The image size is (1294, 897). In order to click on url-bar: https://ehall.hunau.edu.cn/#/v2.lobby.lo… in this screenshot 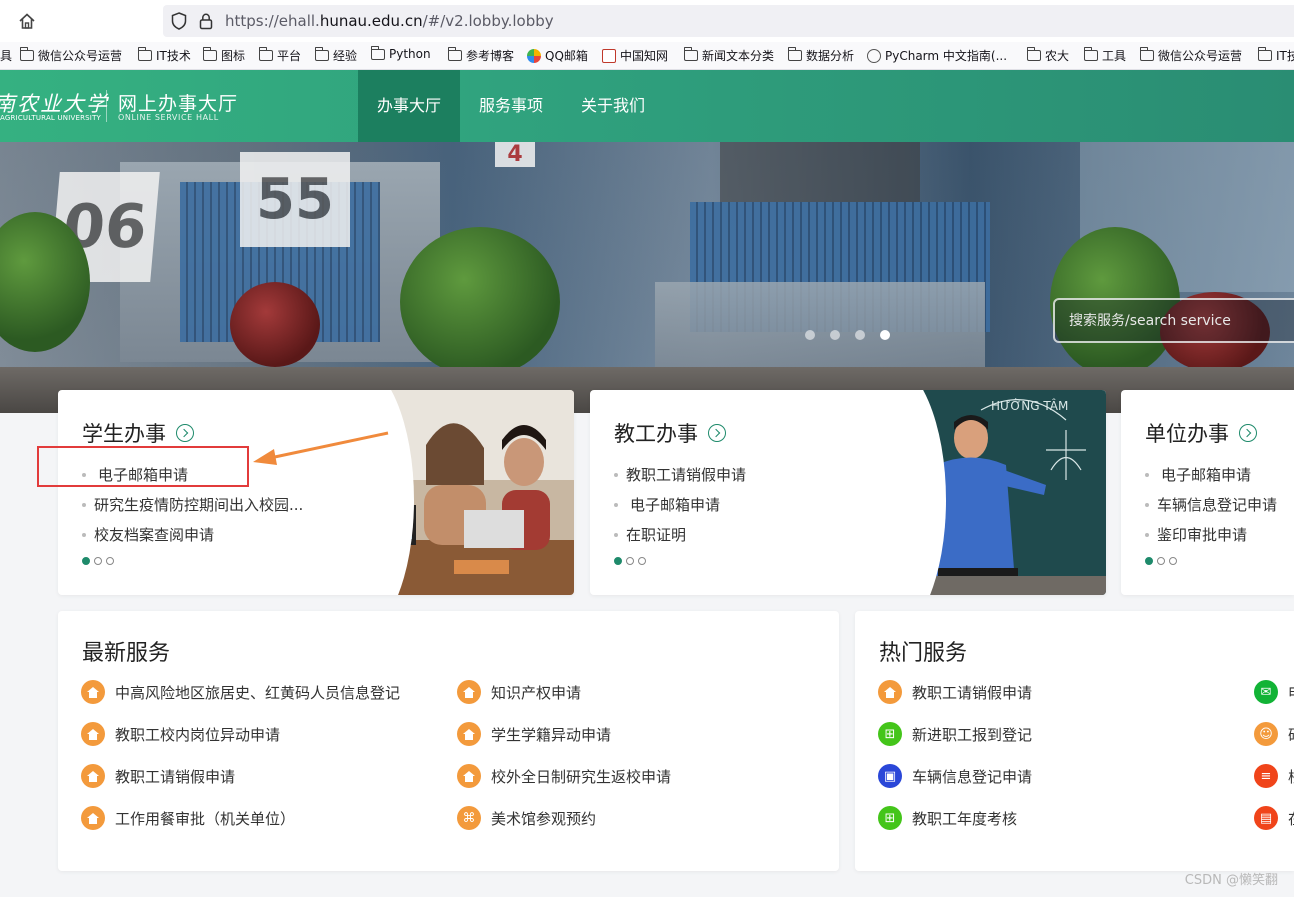, I will do `click(728, 21)`.